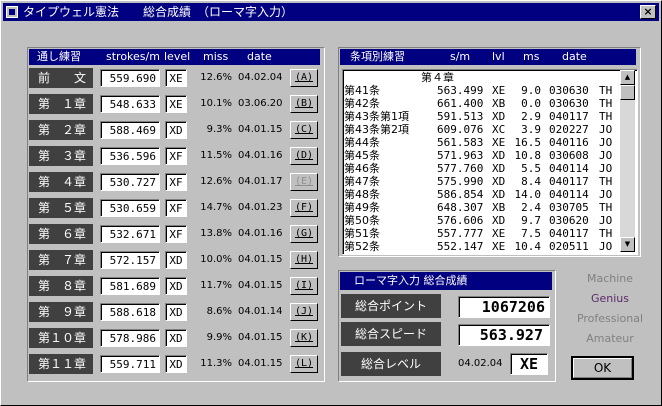  What do you see at coordinates (482, 247) in the screenshot?
I see `list-item: 第52条 552.147 XE 10.4 020511 JO` at bounding box center [482, 247].